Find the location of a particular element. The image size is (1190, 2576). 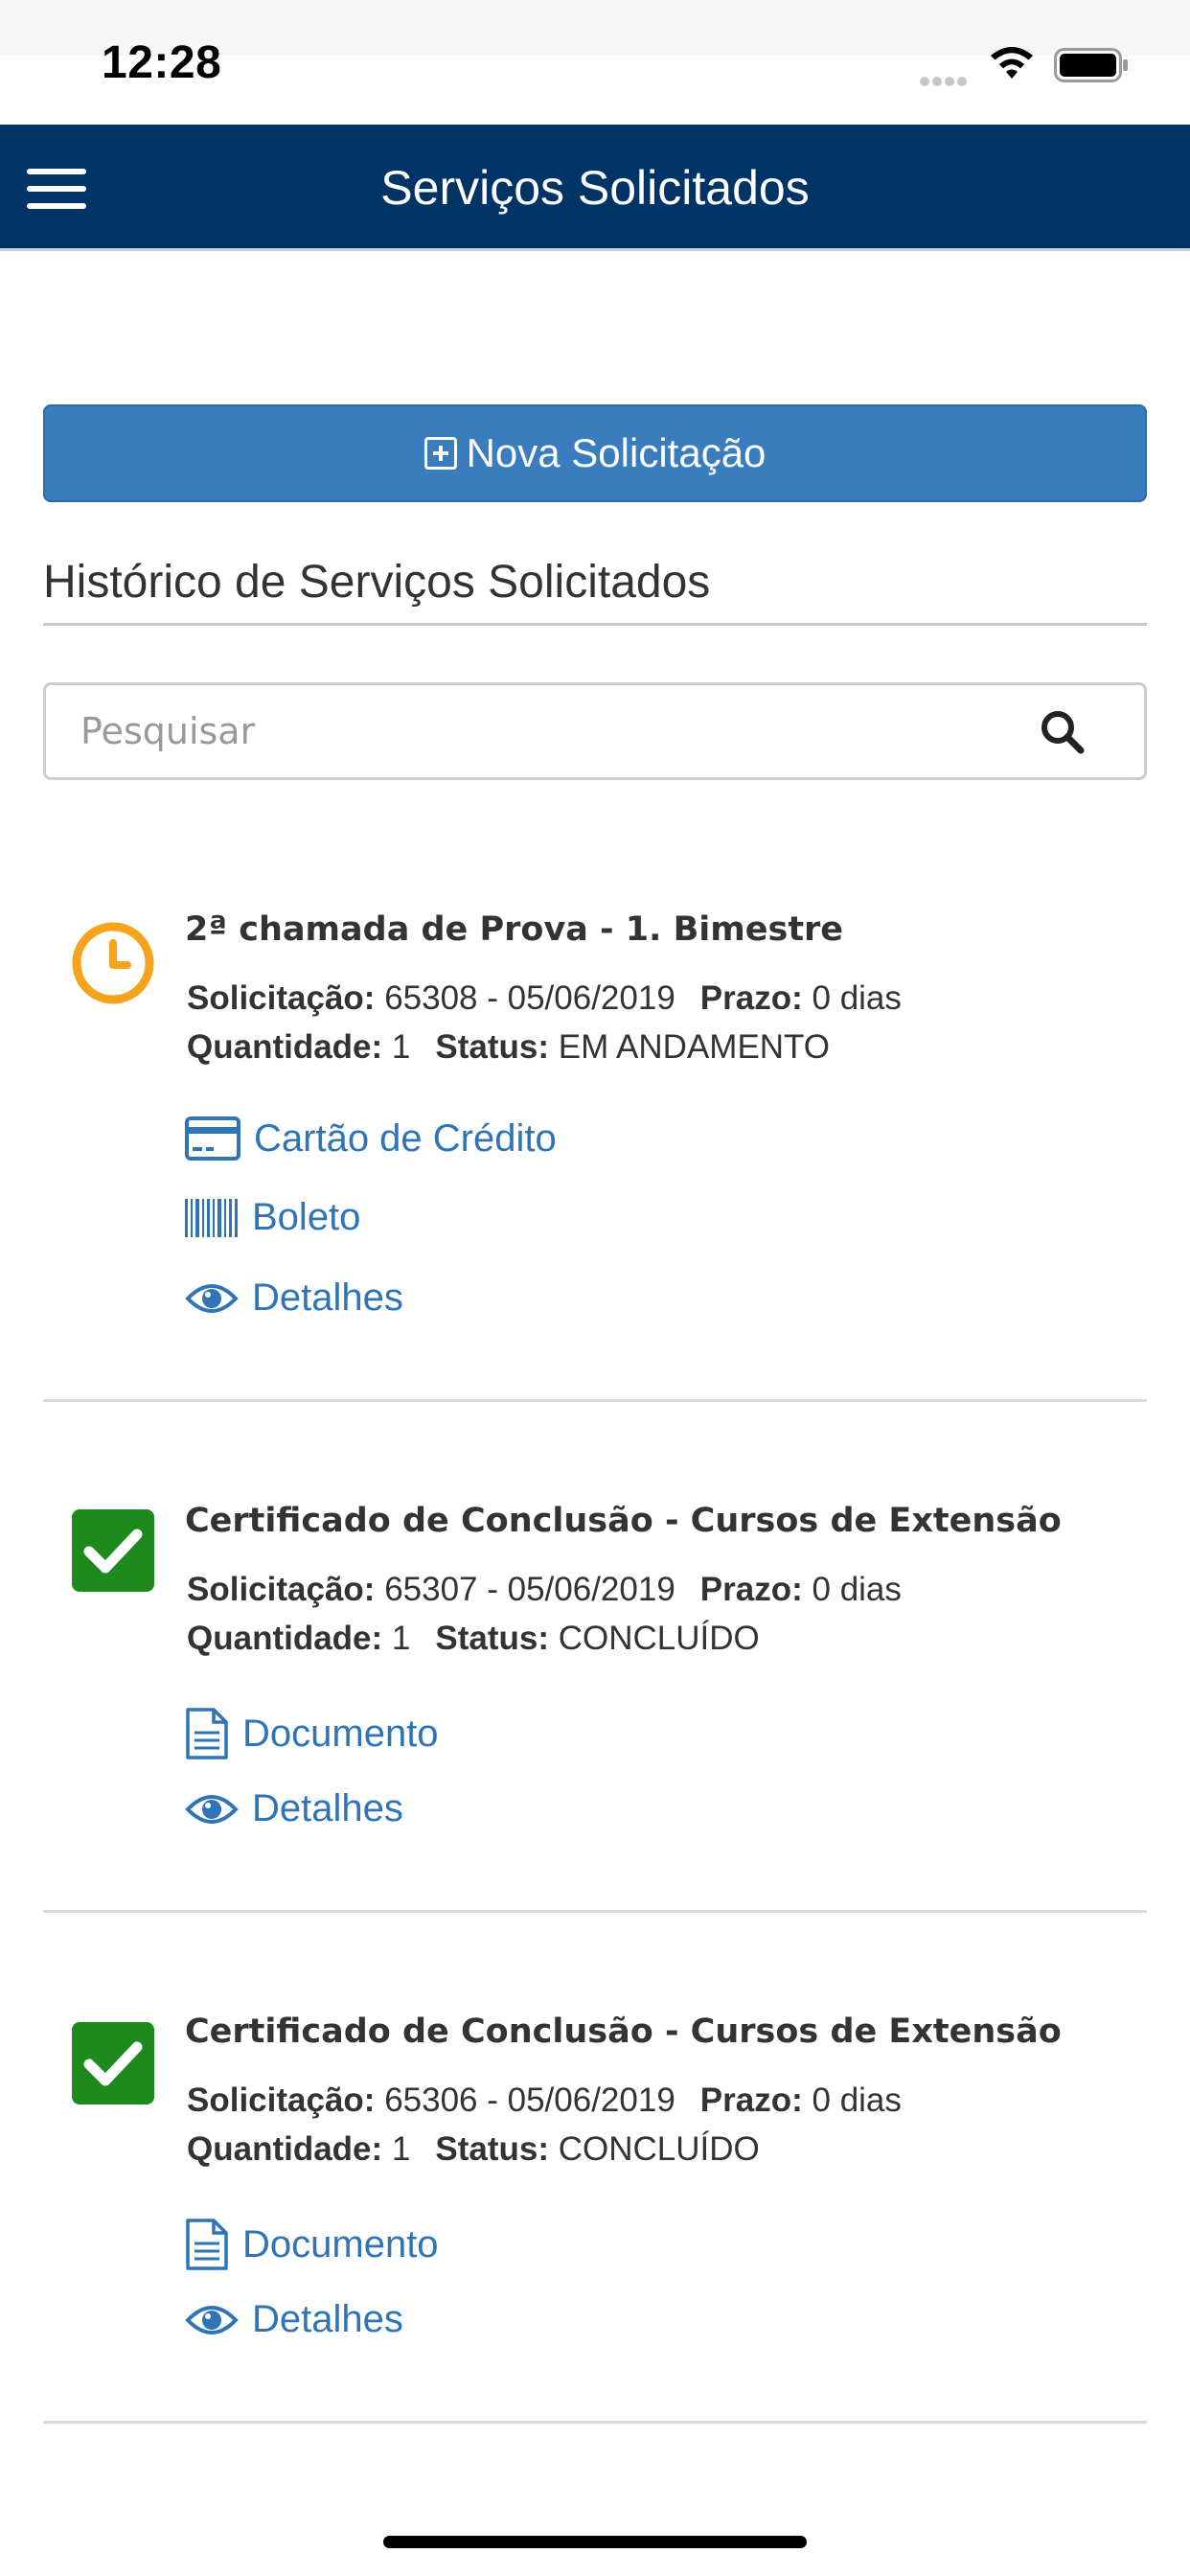

solicitacao-value: 65308 - 05/06/2019 is located at coordinates (529, 998).